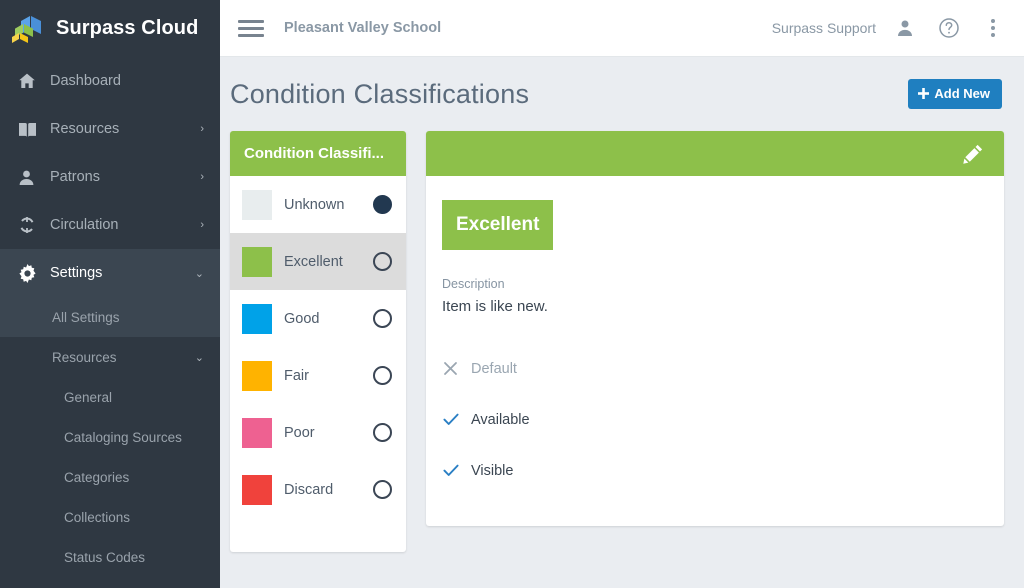 The width and height of the screenshot is (1024, 588). Describe the element at coordinates (363, 28) in the screenshot. I see `school-name: Pleasant Valley School` at that location.